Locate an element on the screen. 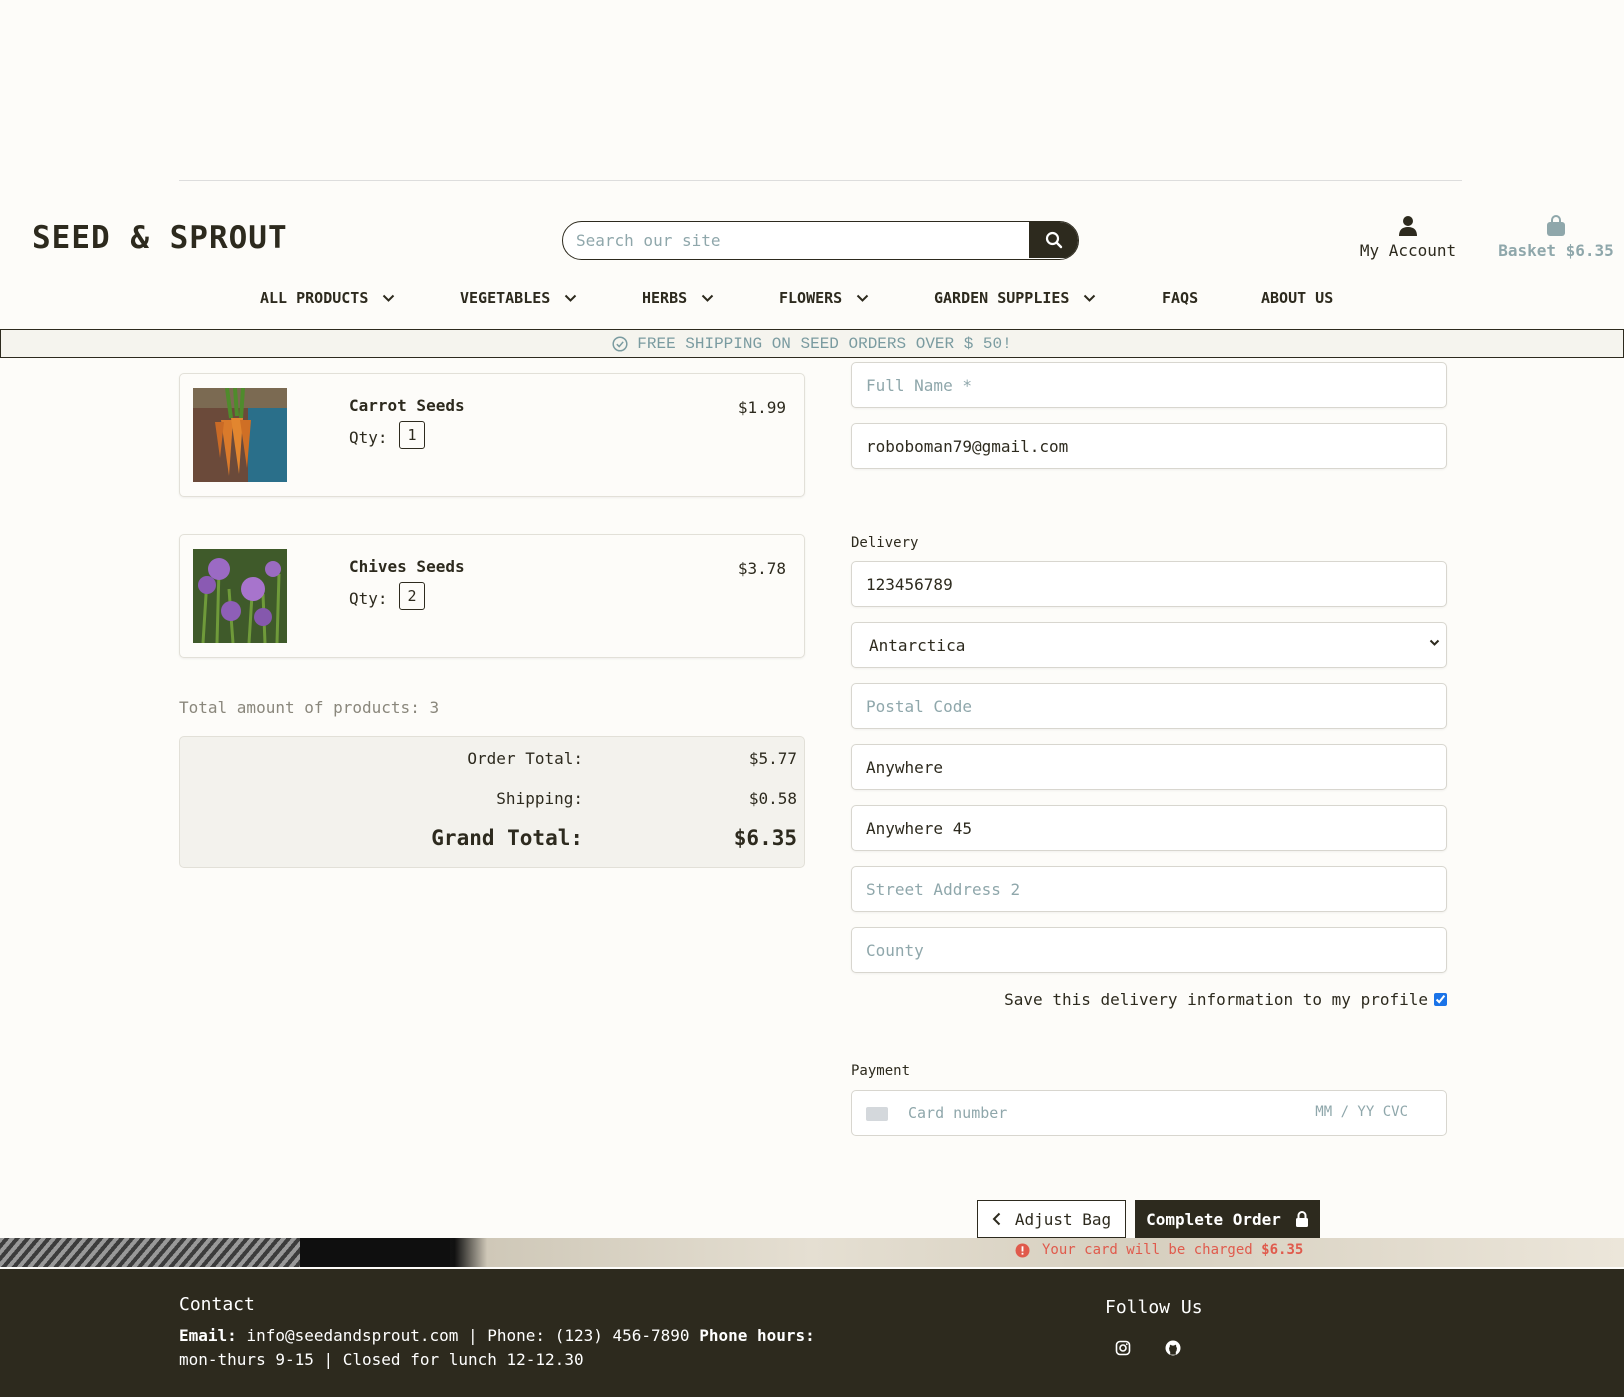 The height and width of the screenshot is (1397, 1624). country-field: Antarctica is located at coordinates (1149, 645).